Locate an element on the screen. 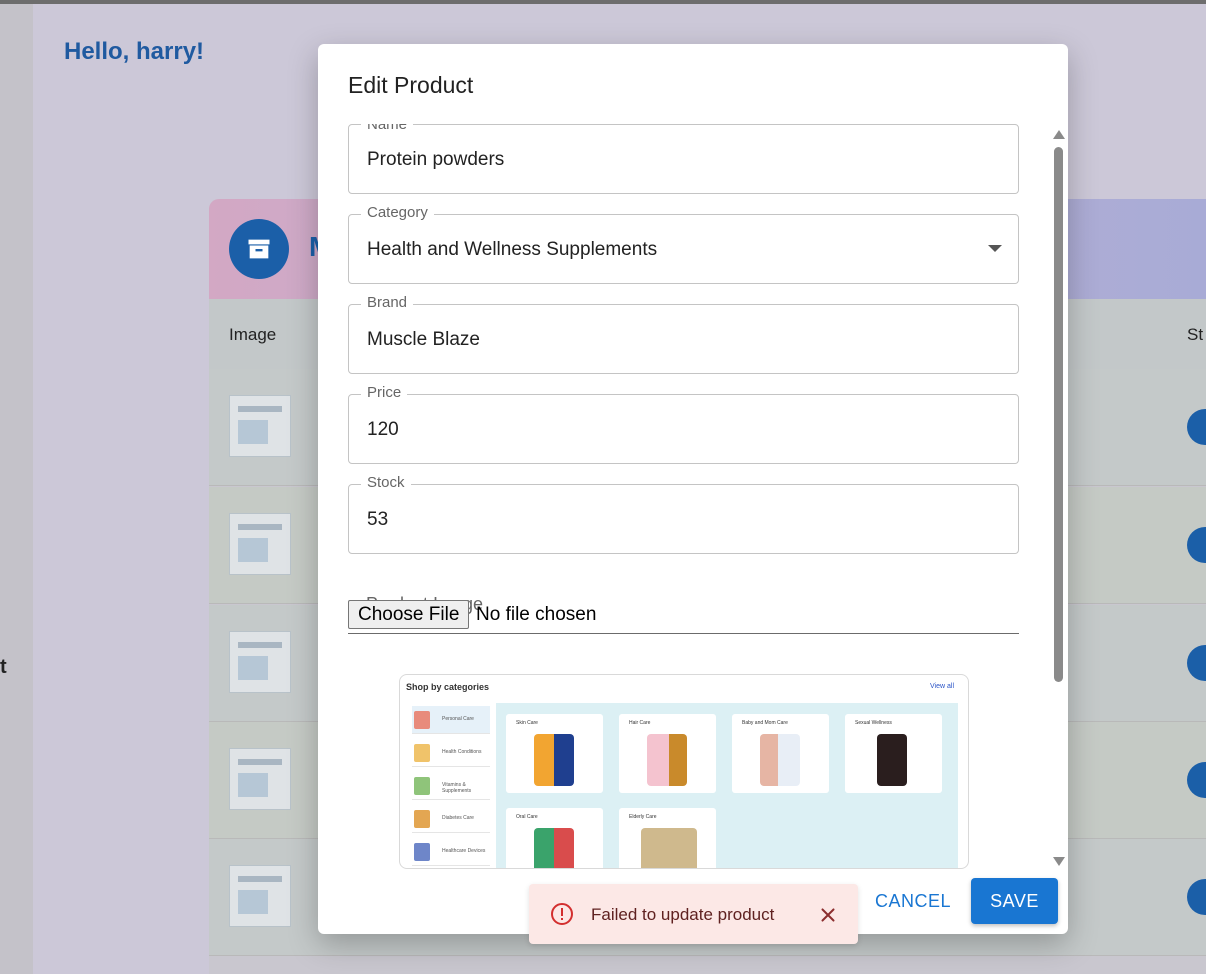  name-field-value: Protein powders is located at coordinates (435, 160).